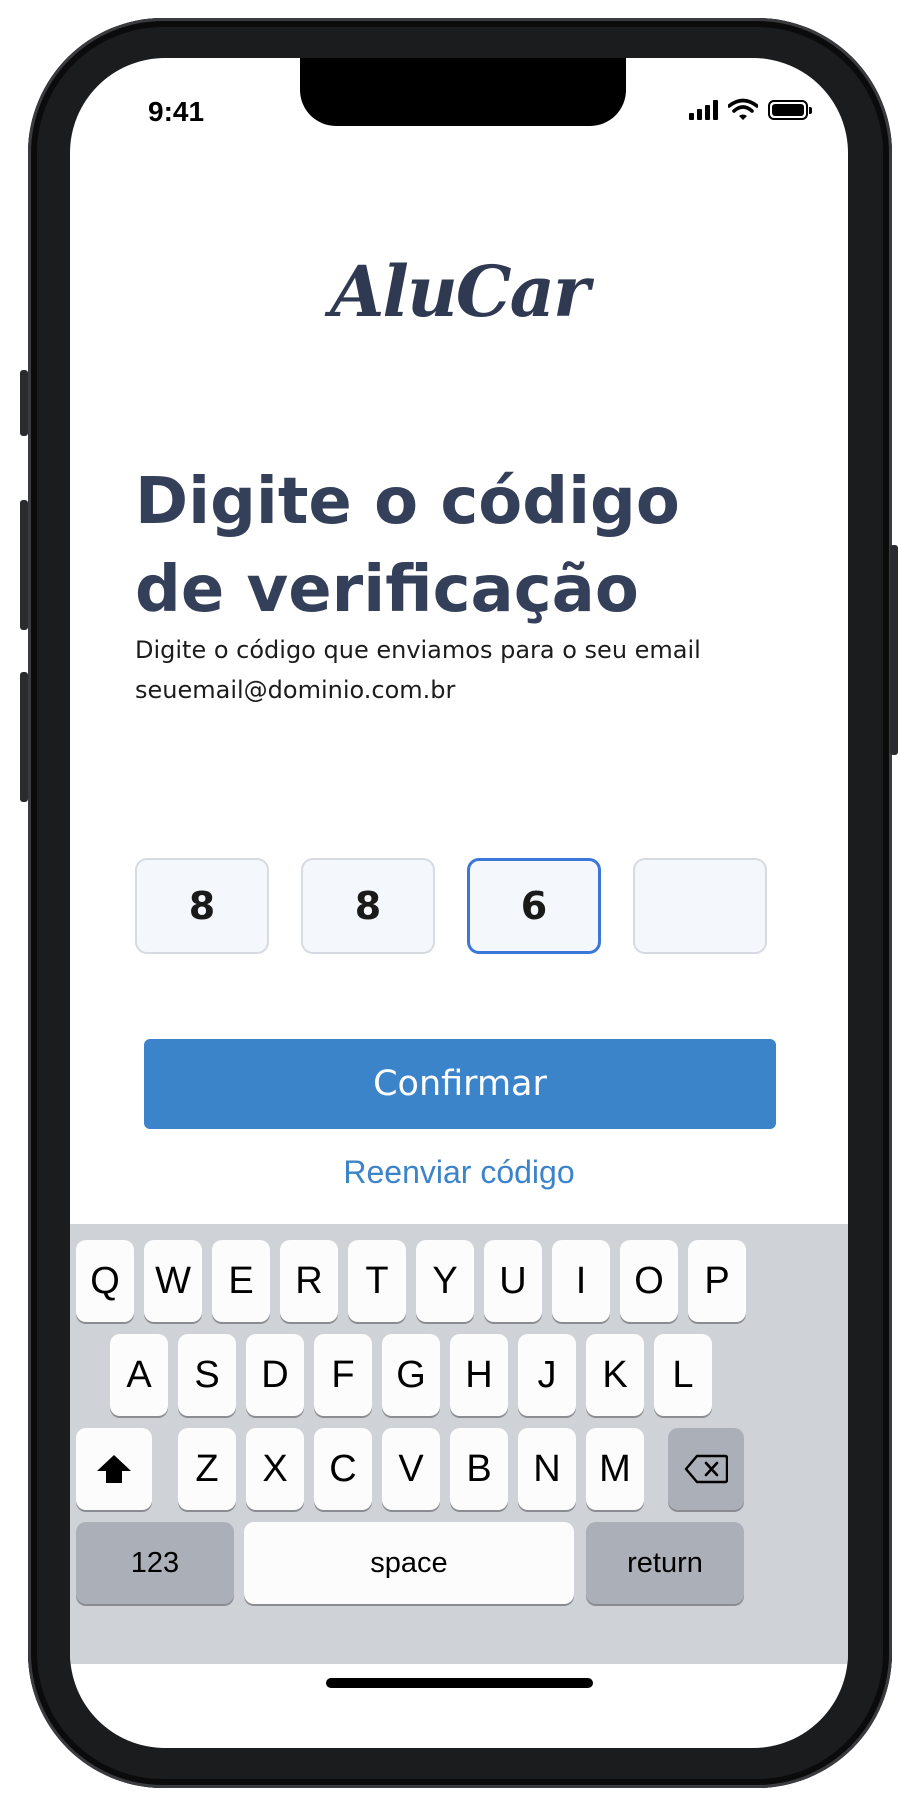  Describe the element at coordinates (275, 1375) in the screenshot. I see `key-d: D` at that location.